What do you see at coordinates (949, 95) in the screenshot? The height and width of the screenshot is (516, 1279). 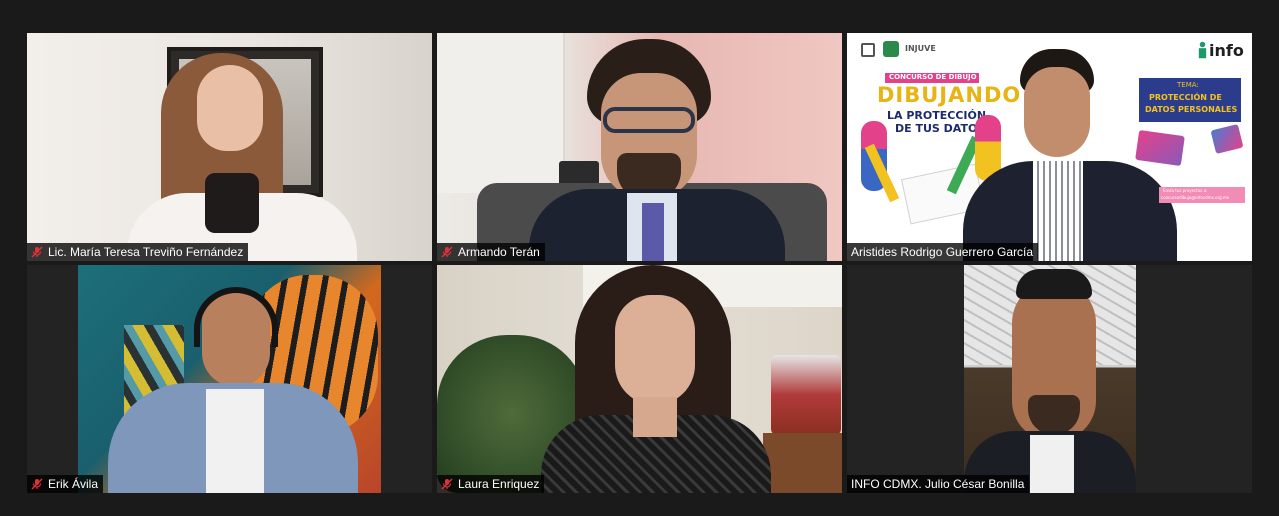 I see `title-line-1: DIBUJANDO` at bounding box center [949, 95].